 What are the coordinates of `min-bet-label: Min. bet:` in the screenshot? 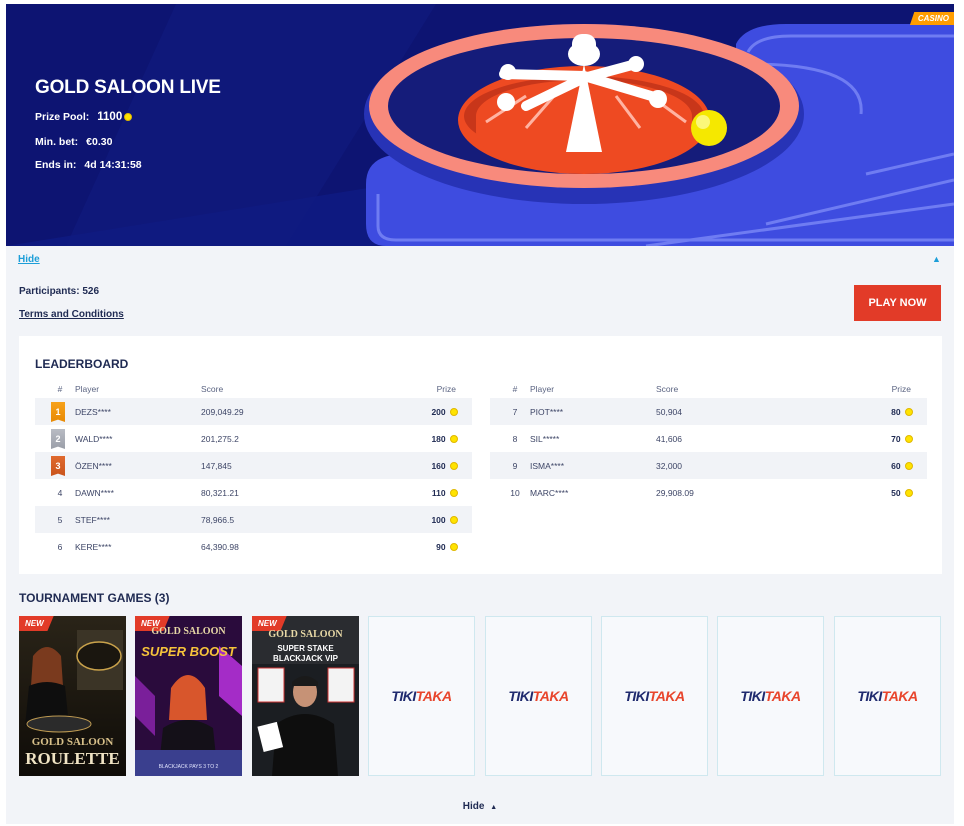 It's located at (57, 142).